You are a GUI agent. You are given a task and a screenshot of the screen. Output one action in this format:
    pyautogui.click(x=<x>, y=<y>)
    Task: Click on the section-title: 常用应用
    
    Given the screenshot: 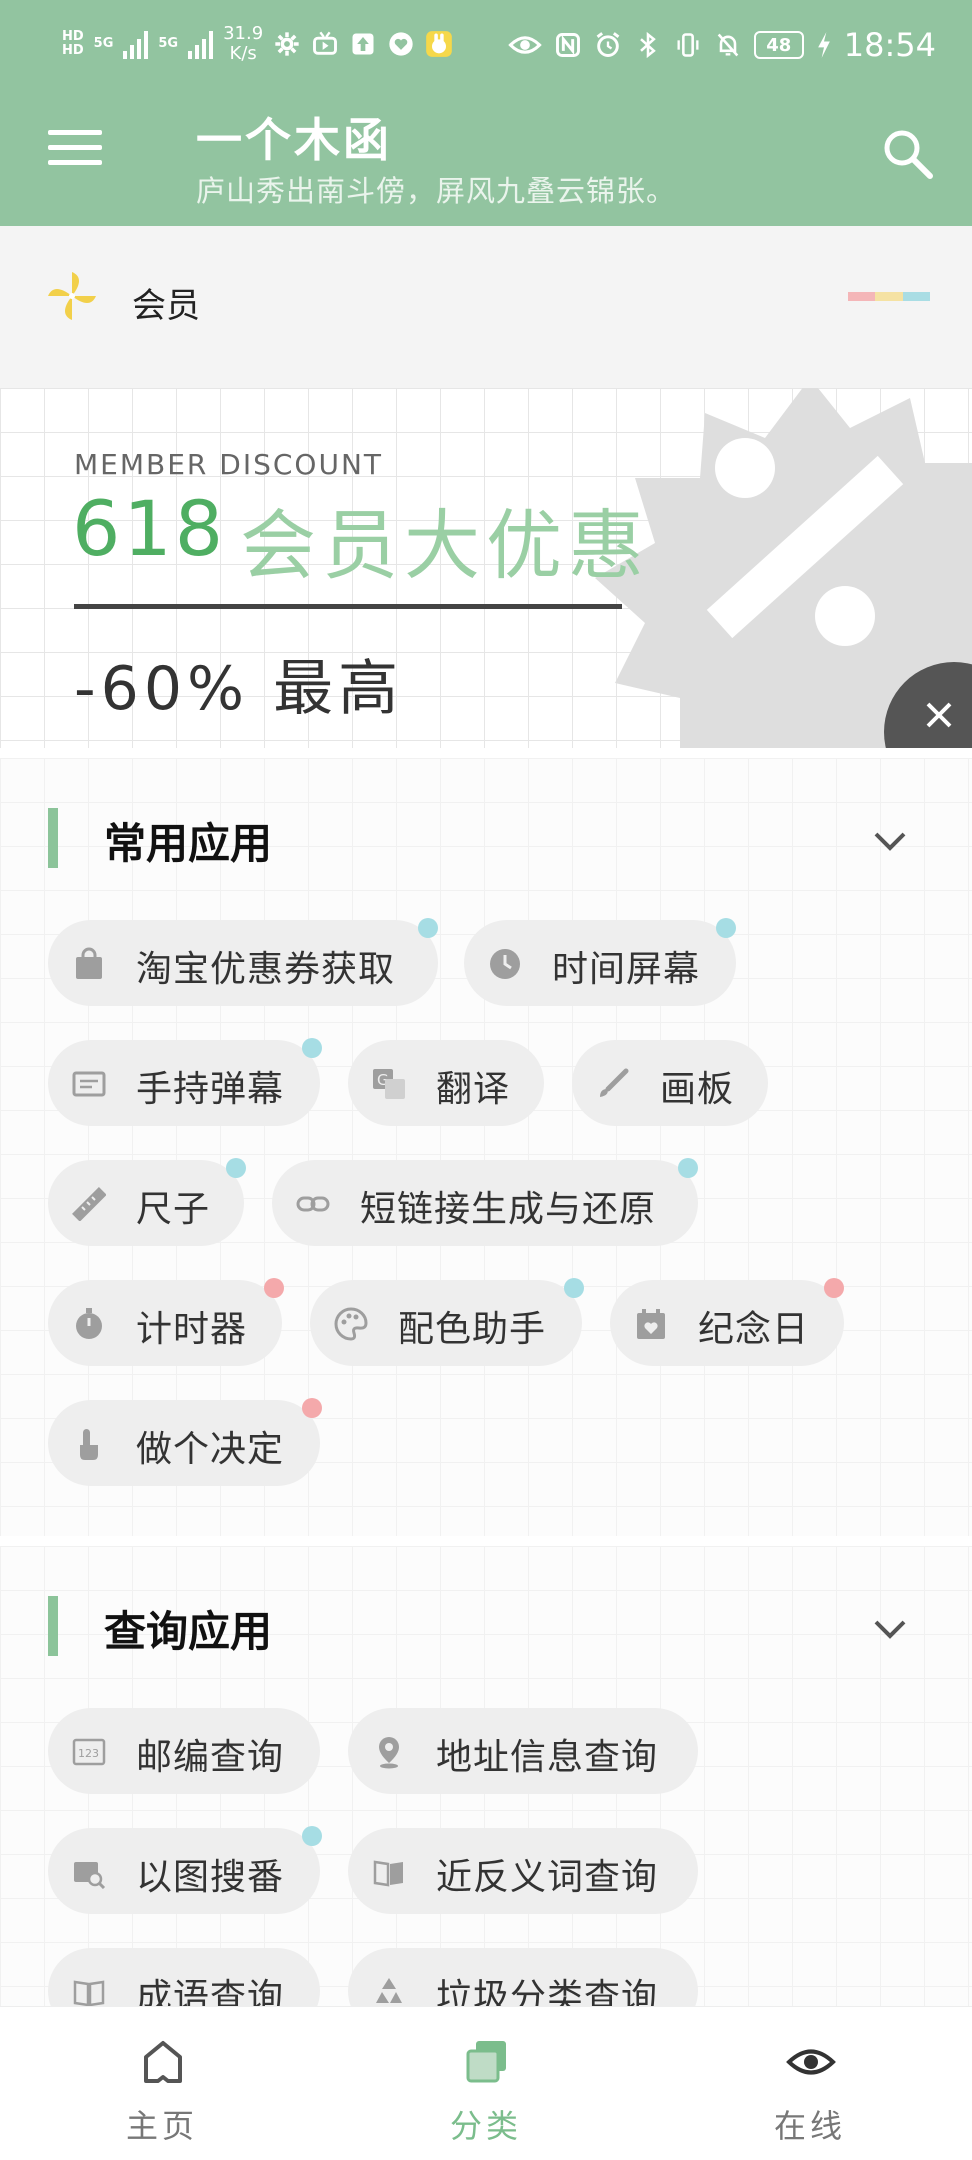 What is the action you would take?
    pyautogui.click(x=188, y=843)
    